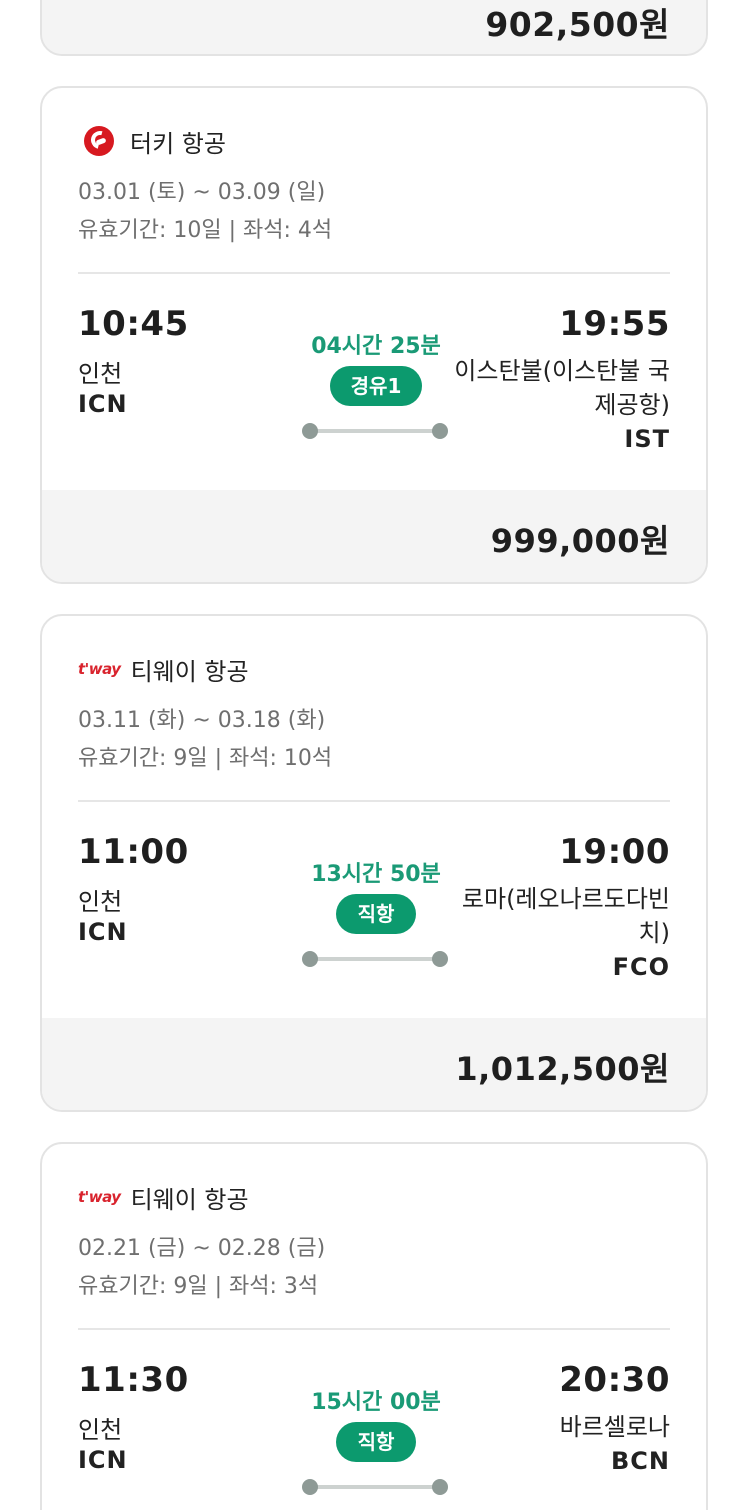  Describe the element at coordinates (555, 1444) in the screenshot. I see `arrival-info: 바르셀로나 BCN` at that location.